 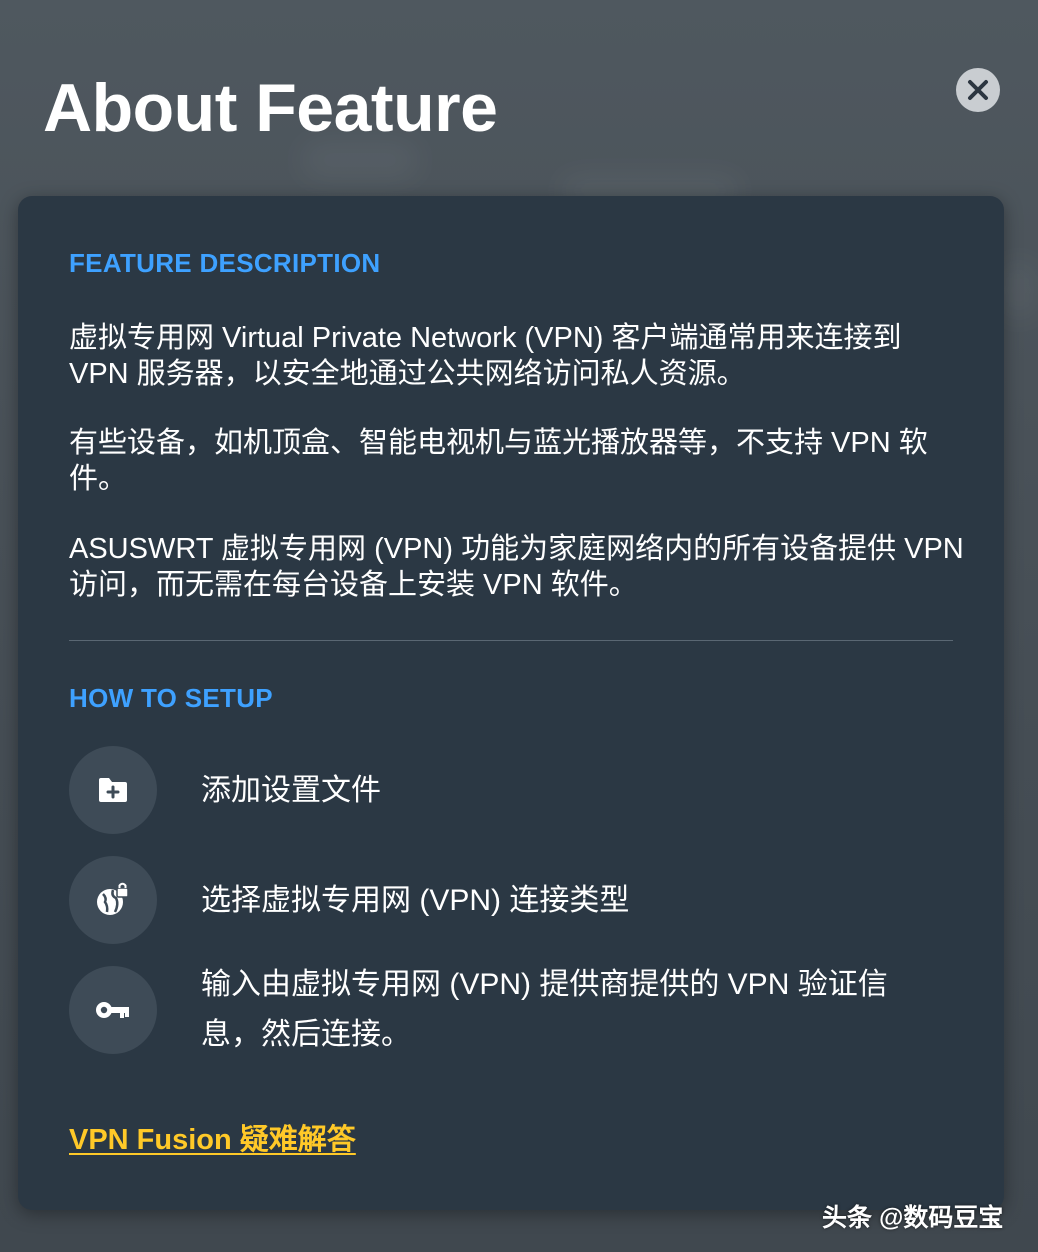 I want to click on step-2-icon-circle, so click(x=113, y=900).